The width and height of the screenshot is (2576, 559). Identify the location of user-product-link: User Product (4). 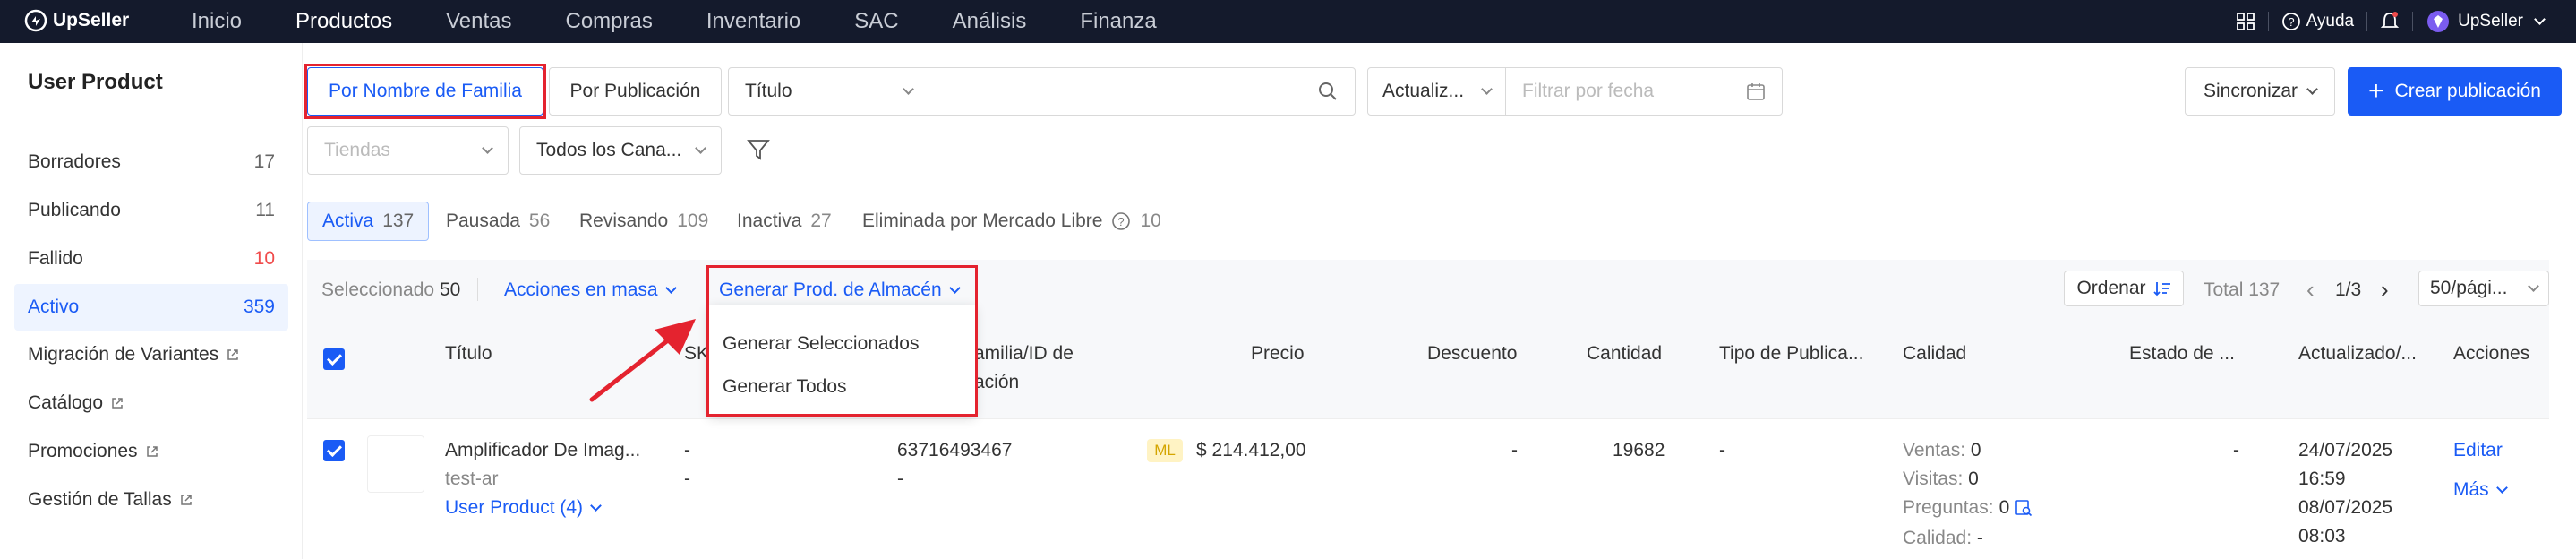
(523, 507).